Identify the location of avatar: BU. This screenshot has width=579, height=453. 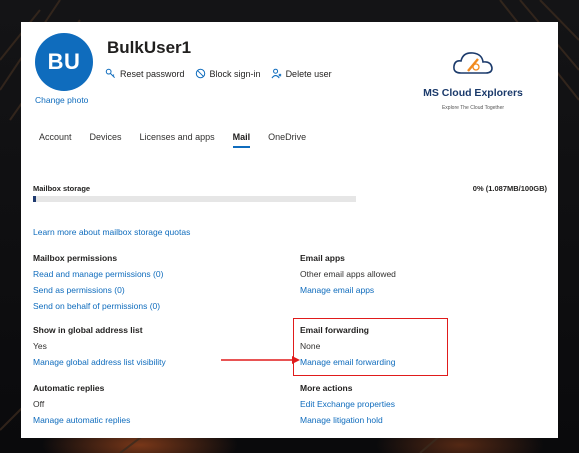
(64, 62).